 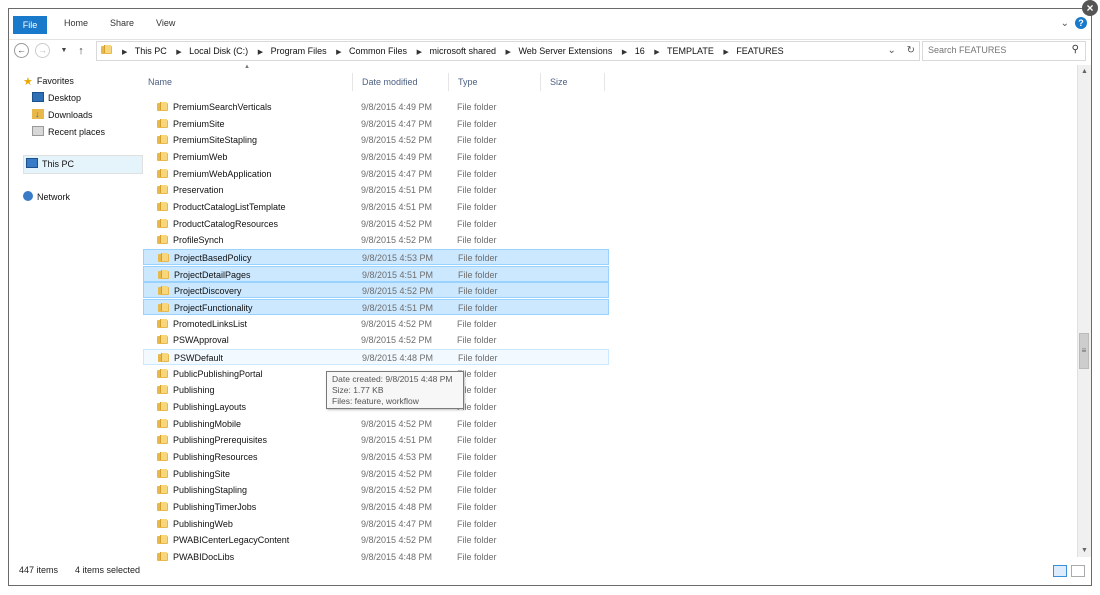 What do you see at coordinates (76, 23) in the screenshot?
I see `tab-home: Home` at bounding box center [76, 23].